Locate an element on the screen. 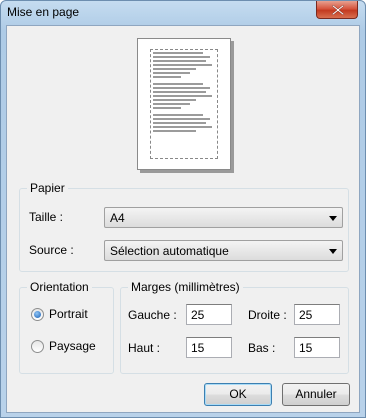 The width and height of the screenshot is (366, 418). close-icon is located at coordinates (338, 10).